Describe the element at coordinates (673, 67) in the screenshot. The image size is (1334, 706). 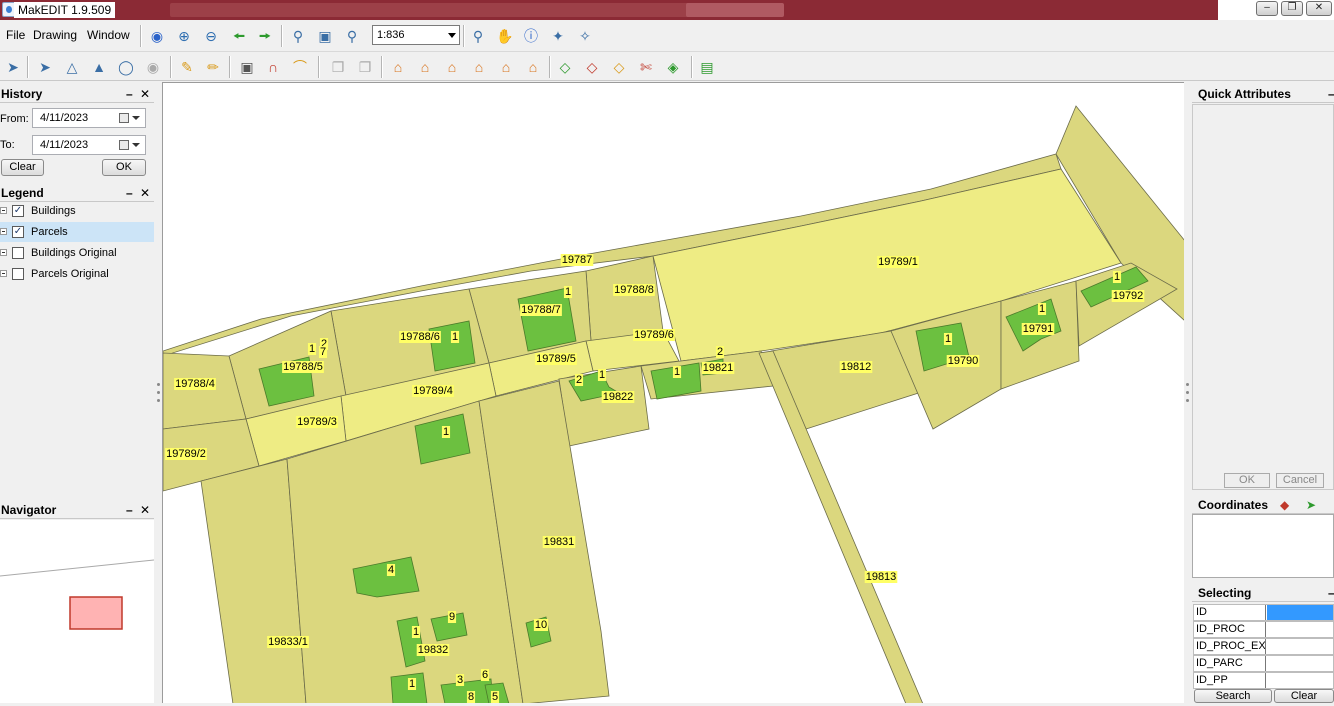
I see `merge-parcel-icon: ◈` at that location.